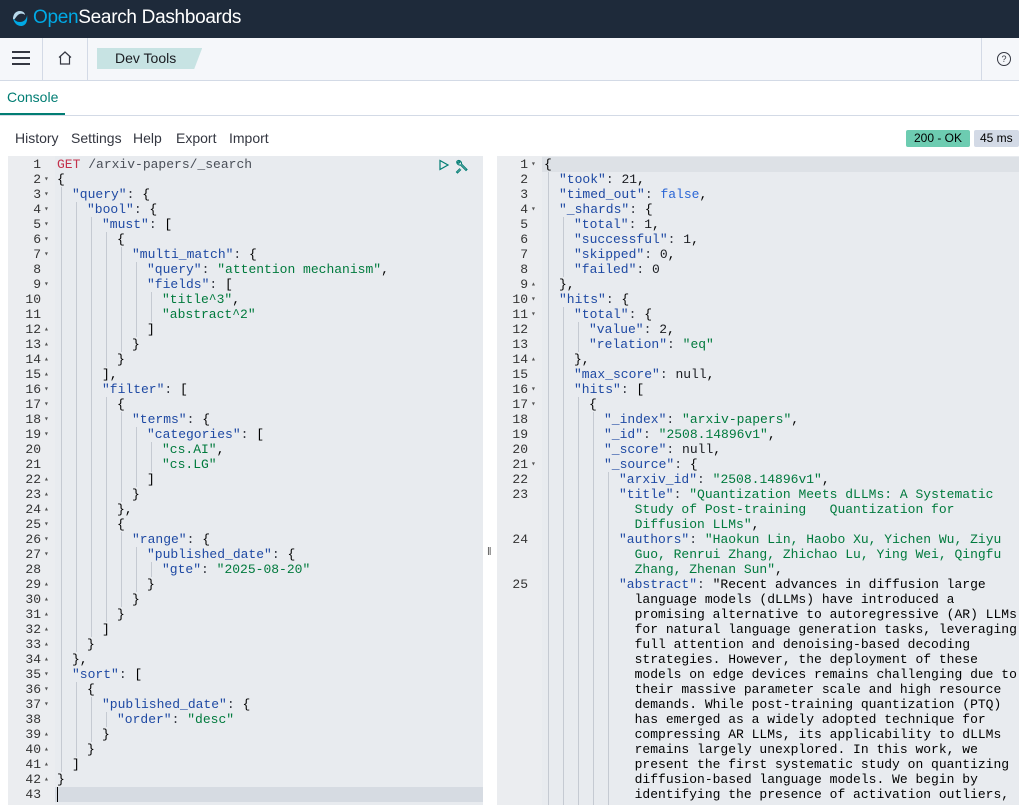 This screenshot has height=805, width=1019. What do you see at coordinates (147, 138) in the screenshot?
I see `help-menu-item: Help` at bounding box center [147, 138].